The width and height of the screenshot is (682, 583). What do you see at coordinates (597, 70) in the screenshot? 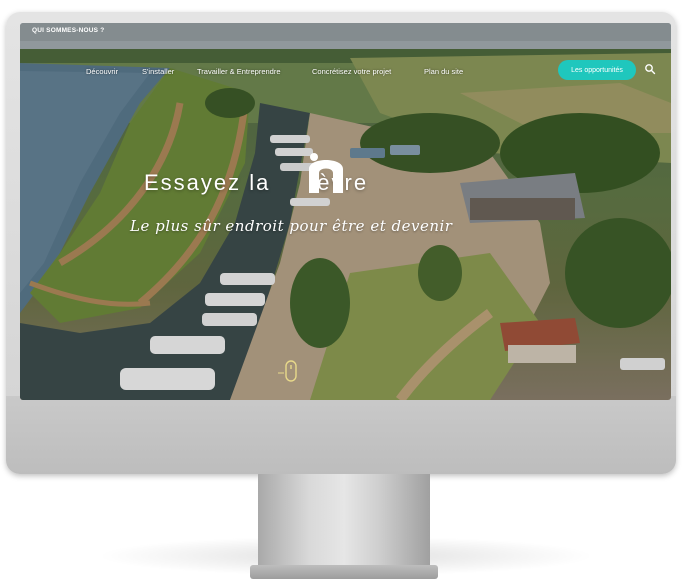
I see `opportunities-button: Les opportunités` at bounding box center [597, 70].